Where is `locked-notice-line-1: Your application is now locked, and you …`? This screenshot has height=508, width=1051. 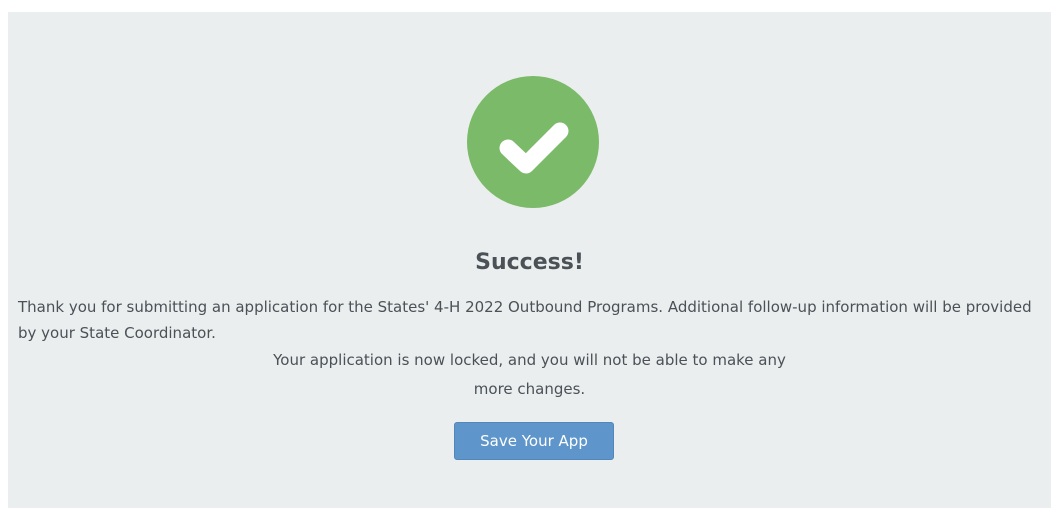
locked-notice-line-1: Your application is now locked, and you … is located at coordinates (529, 360).